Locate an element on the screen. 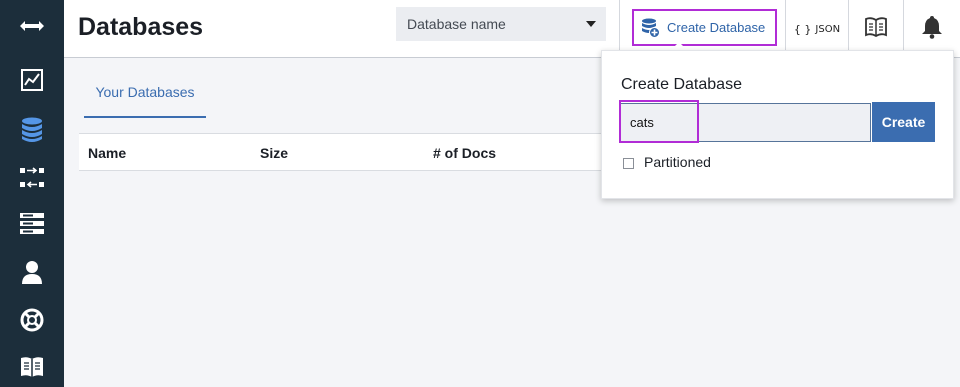 This screenshot has width=960, height=387. database-name-select-placeholder: Database name is located at coordinates (456, 24).